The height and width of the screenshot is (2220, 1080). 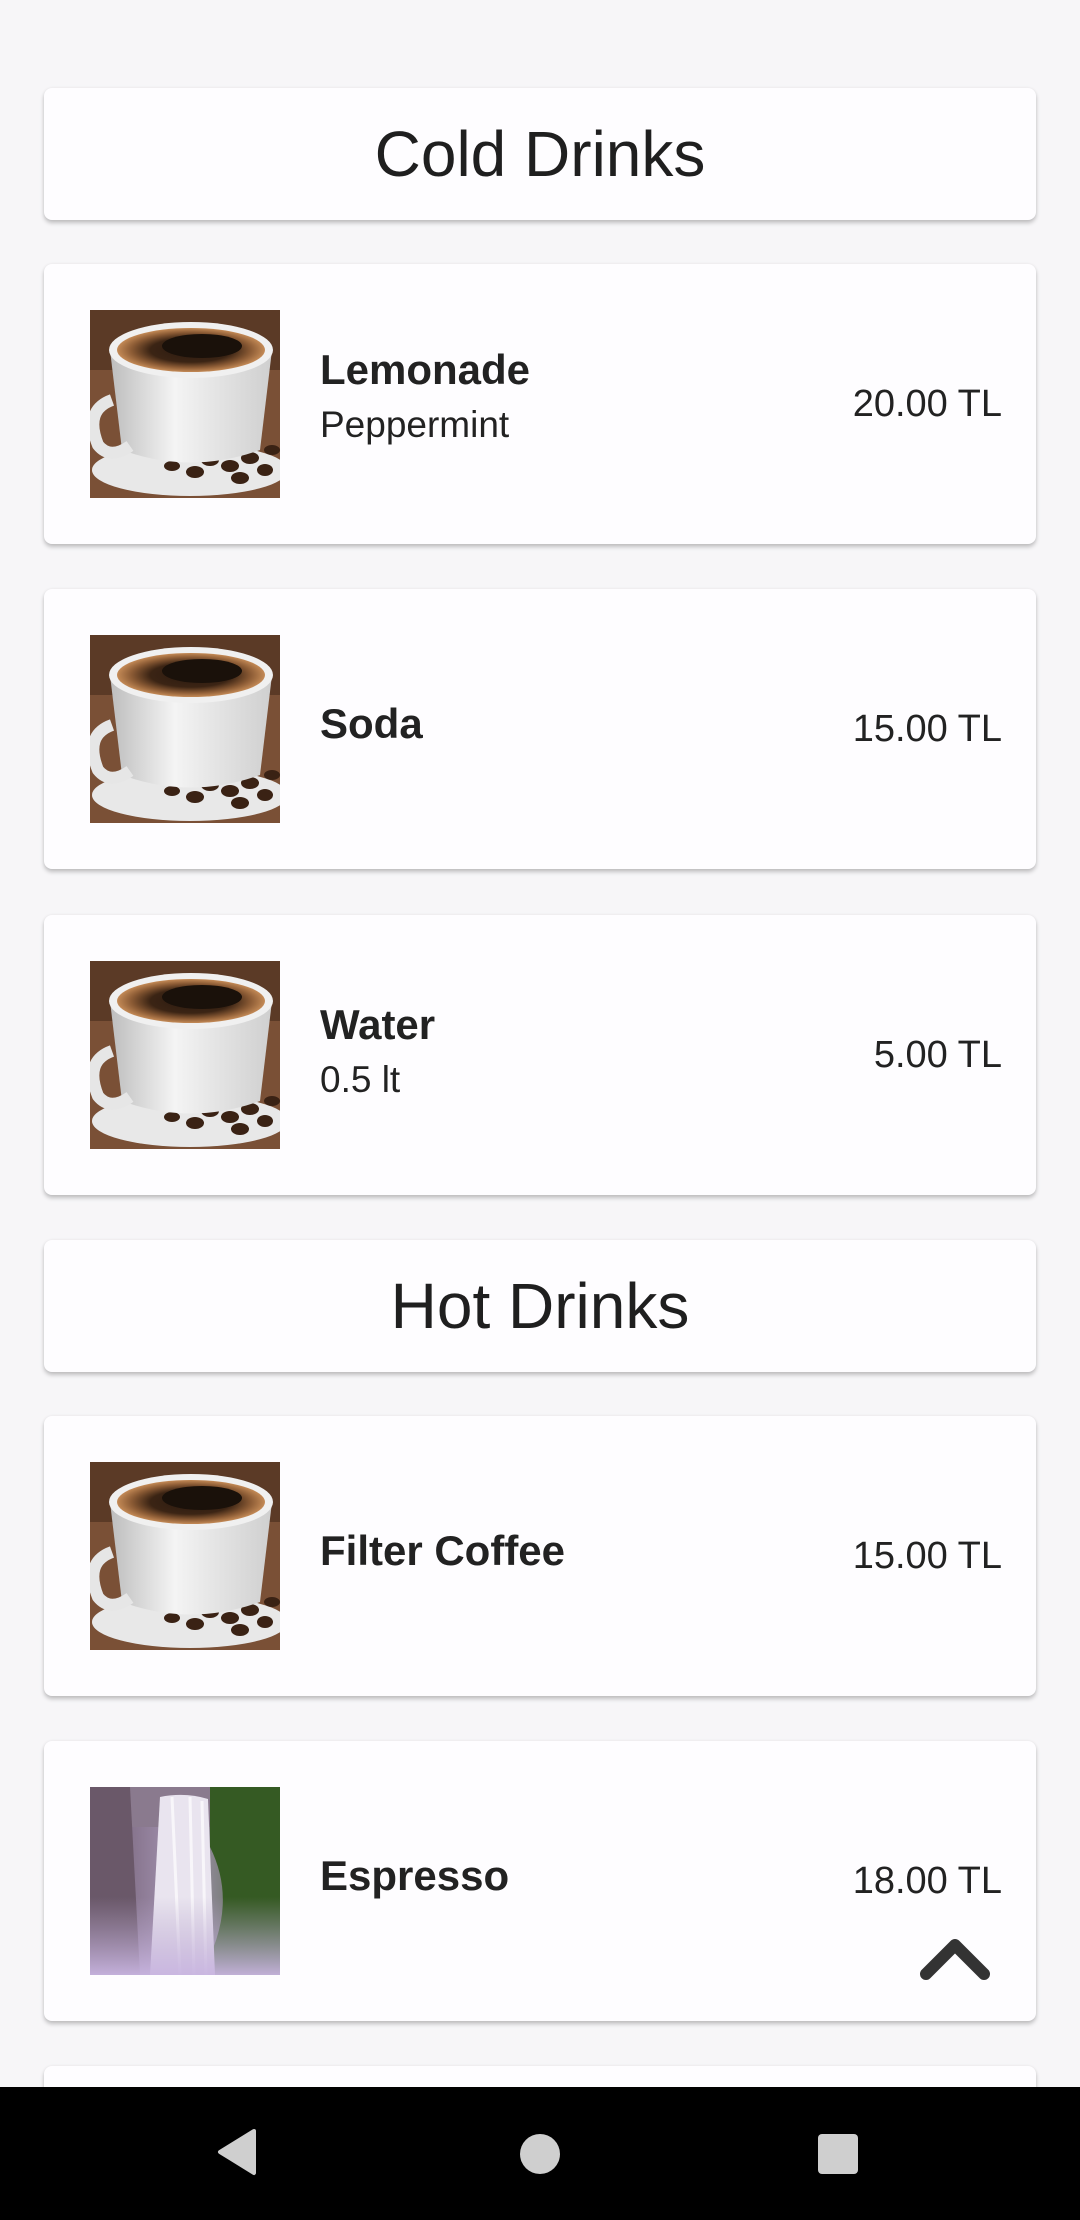 What do you see at coordinates (540, 404) in the screenshot?
I see `menu-item-lemonade: Lemonade Peppermint 20.00 TL` at bounding box center [540, 404].